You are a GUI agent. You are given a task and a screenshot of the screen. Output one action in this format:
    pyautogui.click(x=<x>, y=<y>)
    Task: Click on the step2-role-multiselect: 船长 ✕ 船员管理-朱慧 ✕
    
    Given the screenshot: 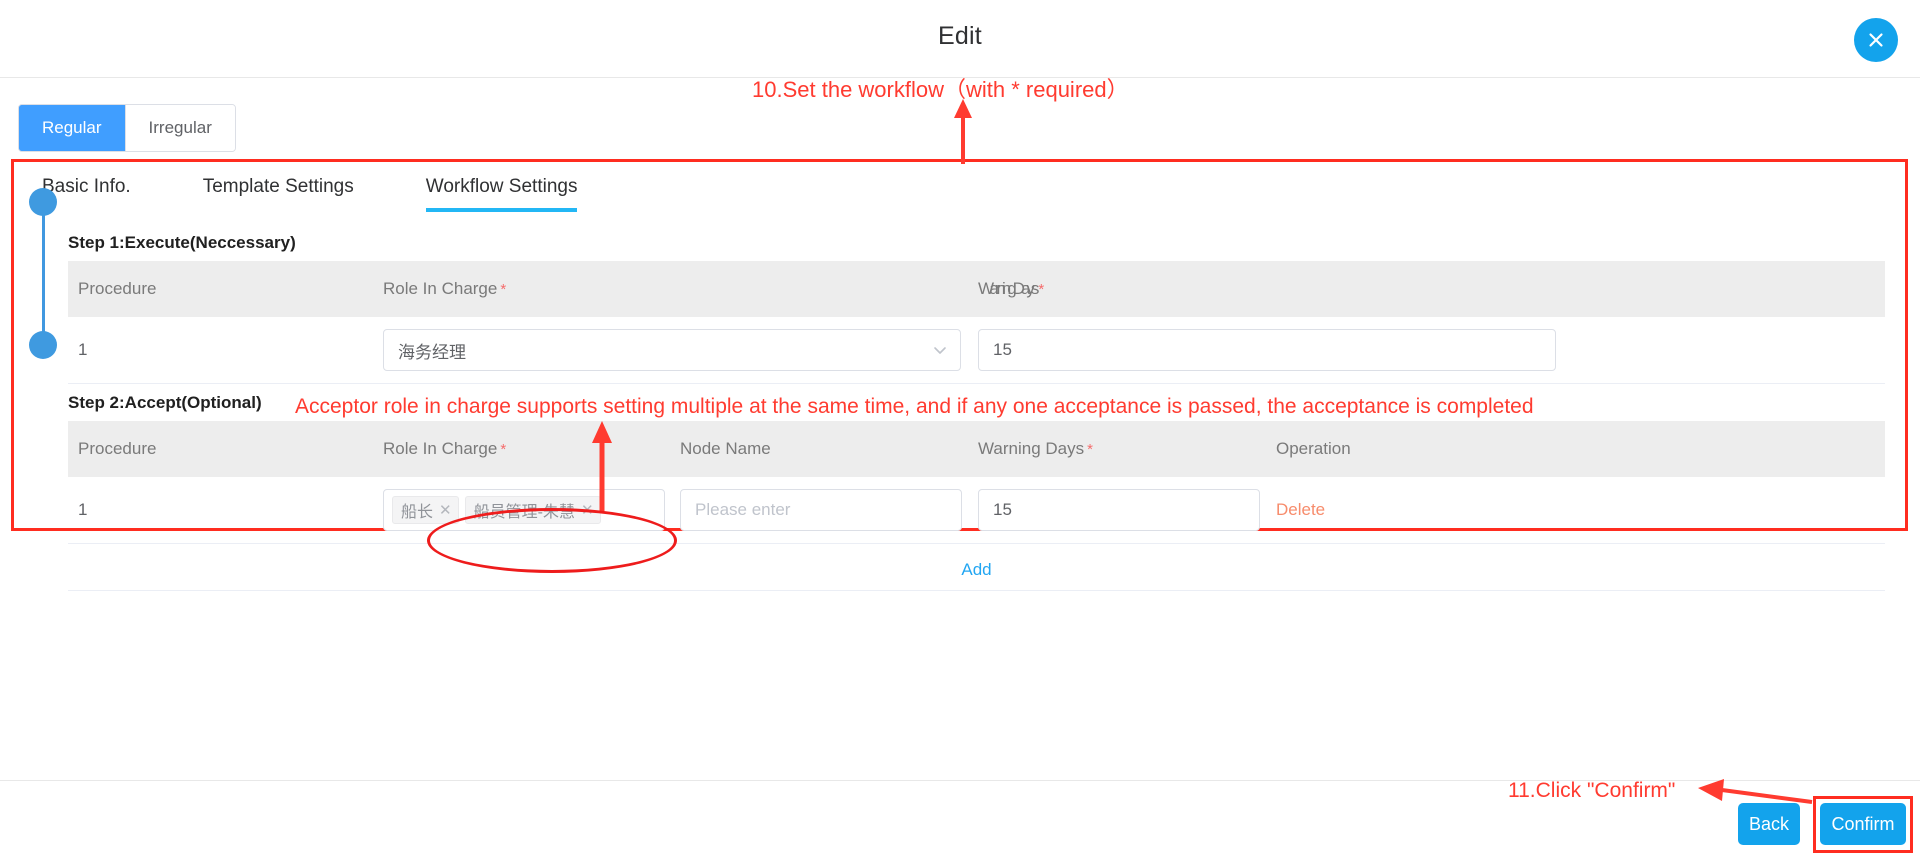 What is the action you would take?
    pyautogui.click(x=524, y=510)
    